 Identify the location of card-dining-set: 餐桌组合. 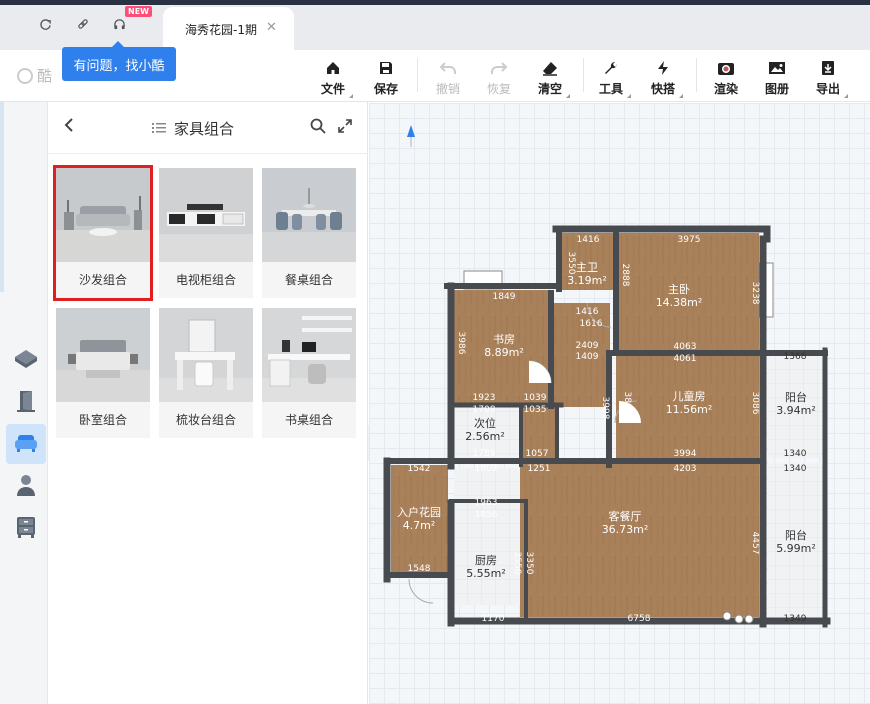
(309, 233).